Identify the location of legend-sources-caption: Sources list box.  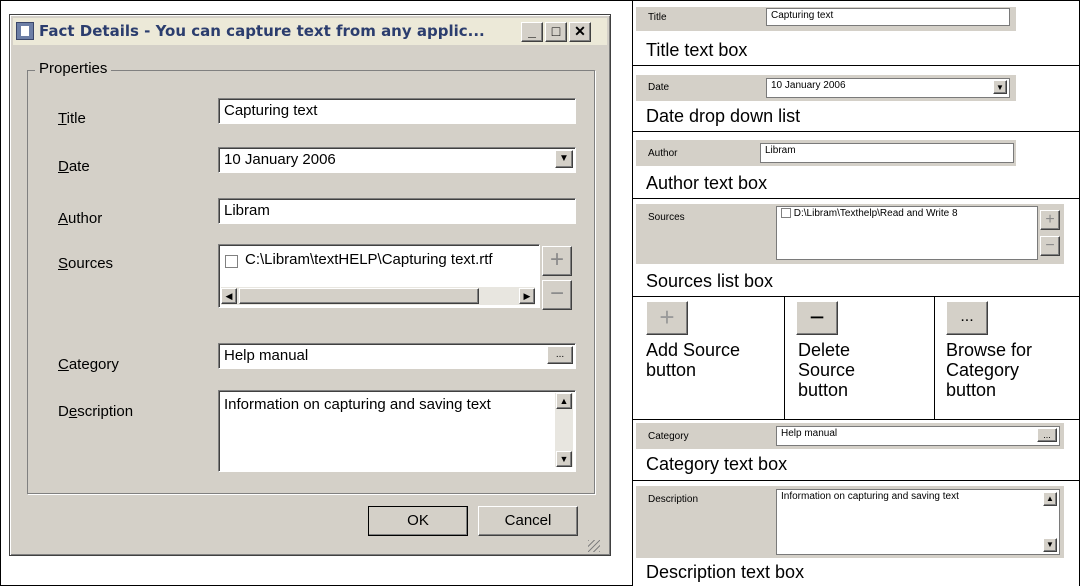
(710, 281).